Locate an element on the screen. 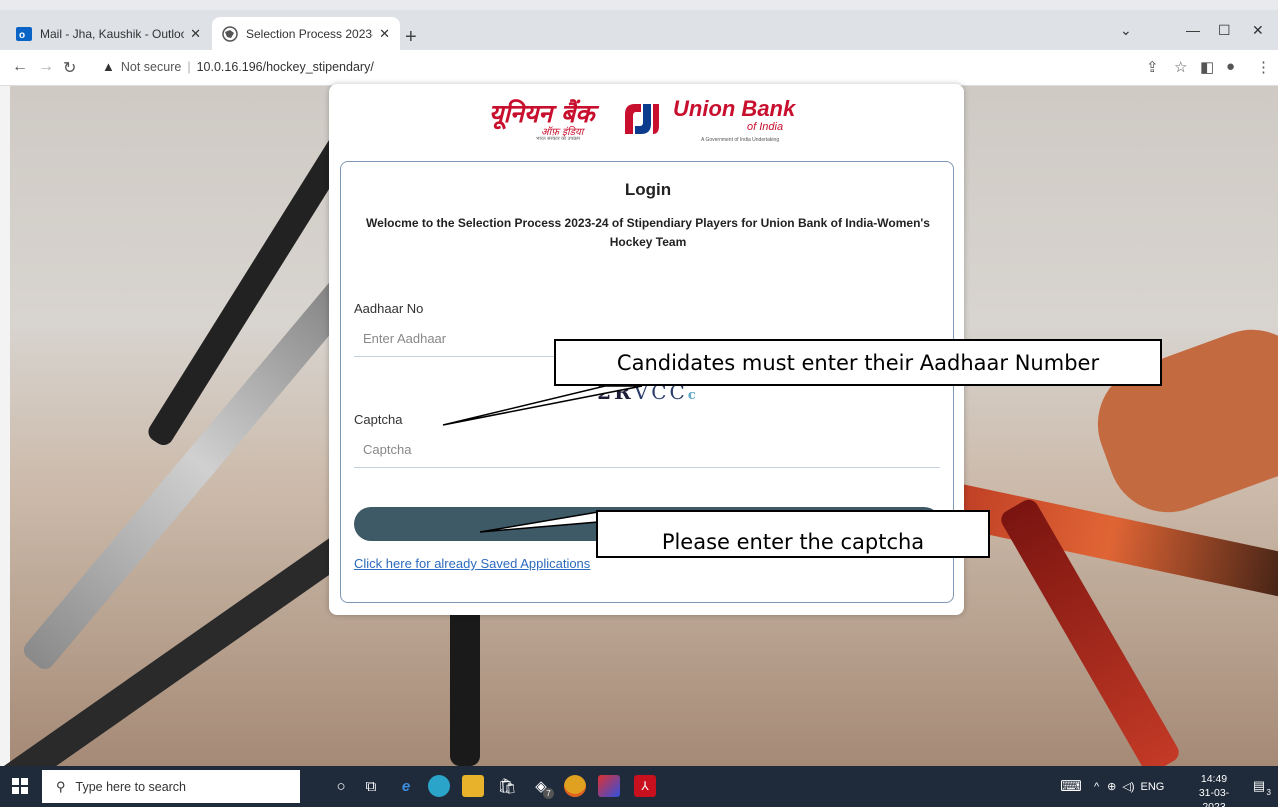 The image size is (1278, 807). share-icon: ⇪ is located at coordinates (1152, 67).